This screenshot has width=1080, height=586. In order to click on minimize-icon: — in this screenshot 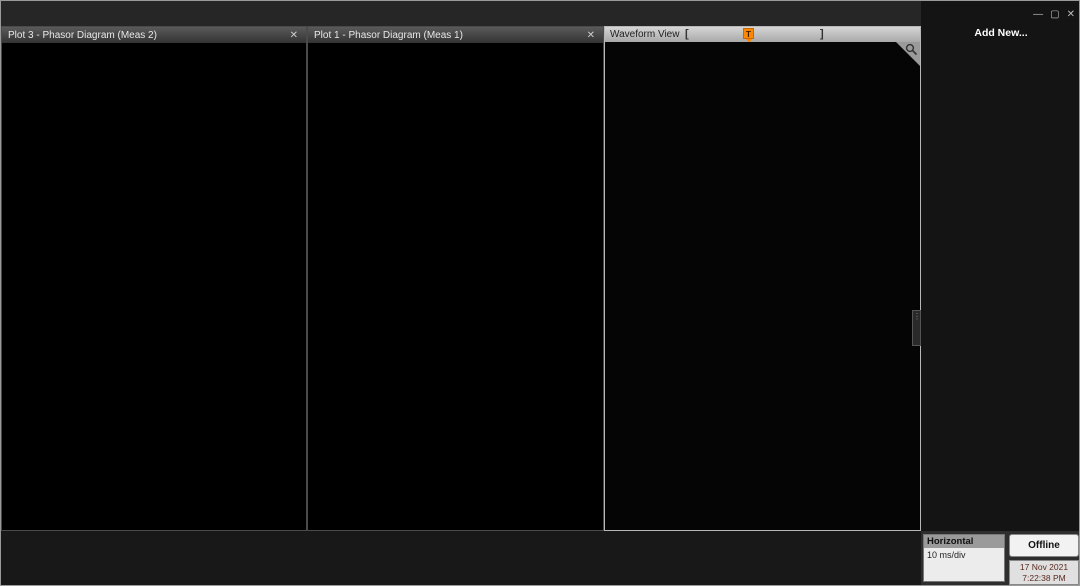, I will do `click(1038, 14)`.